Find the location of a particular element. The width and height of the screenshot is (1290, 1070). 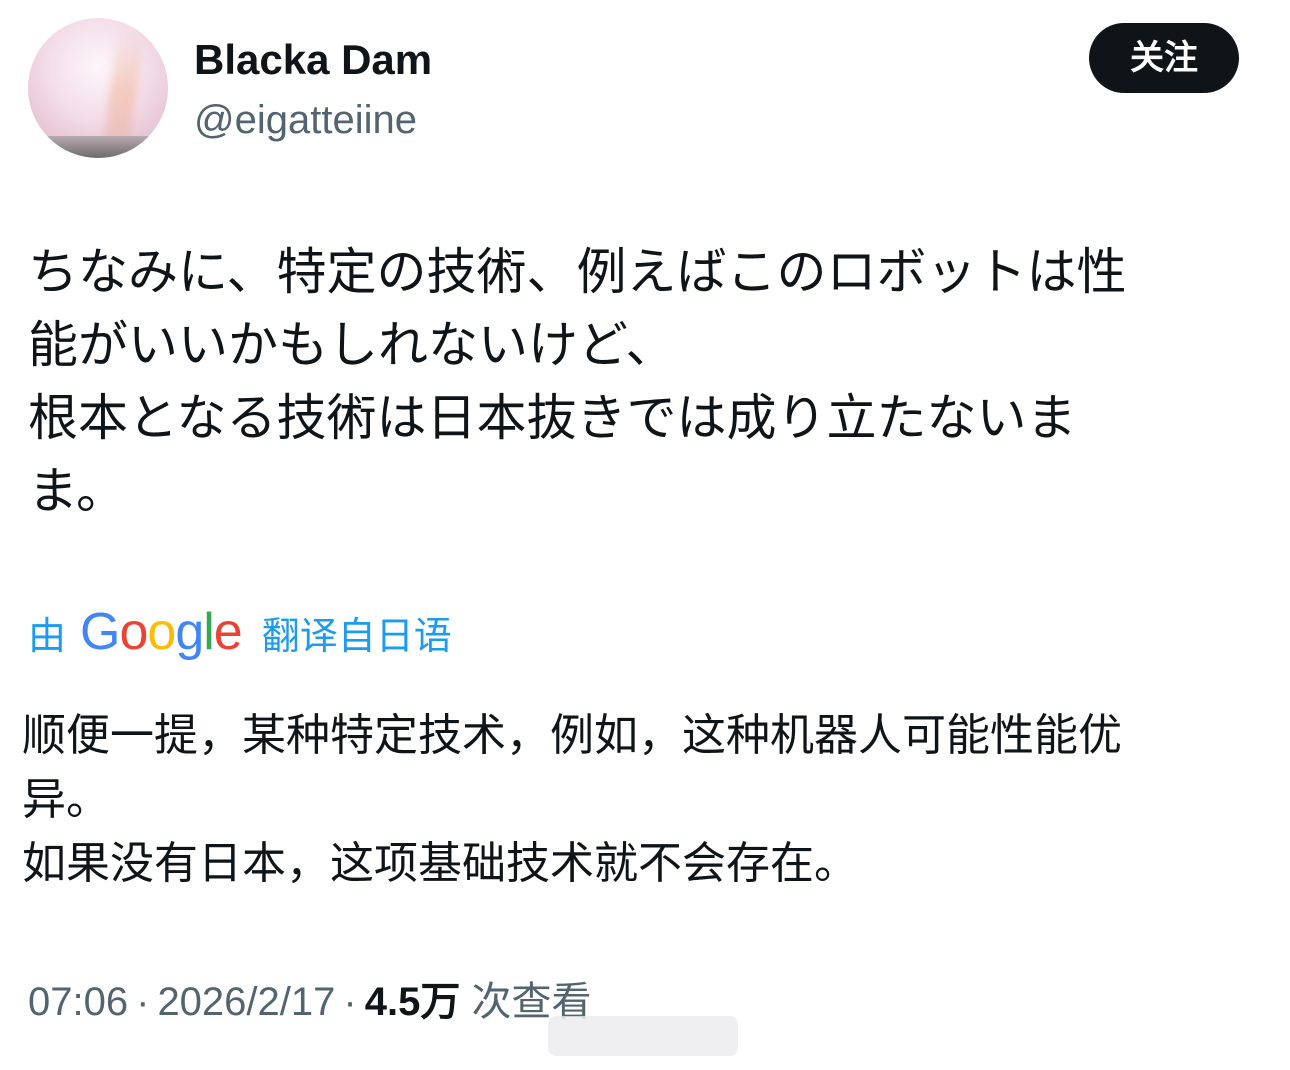

watermark-overlay is located at coordinates (643, 1036).